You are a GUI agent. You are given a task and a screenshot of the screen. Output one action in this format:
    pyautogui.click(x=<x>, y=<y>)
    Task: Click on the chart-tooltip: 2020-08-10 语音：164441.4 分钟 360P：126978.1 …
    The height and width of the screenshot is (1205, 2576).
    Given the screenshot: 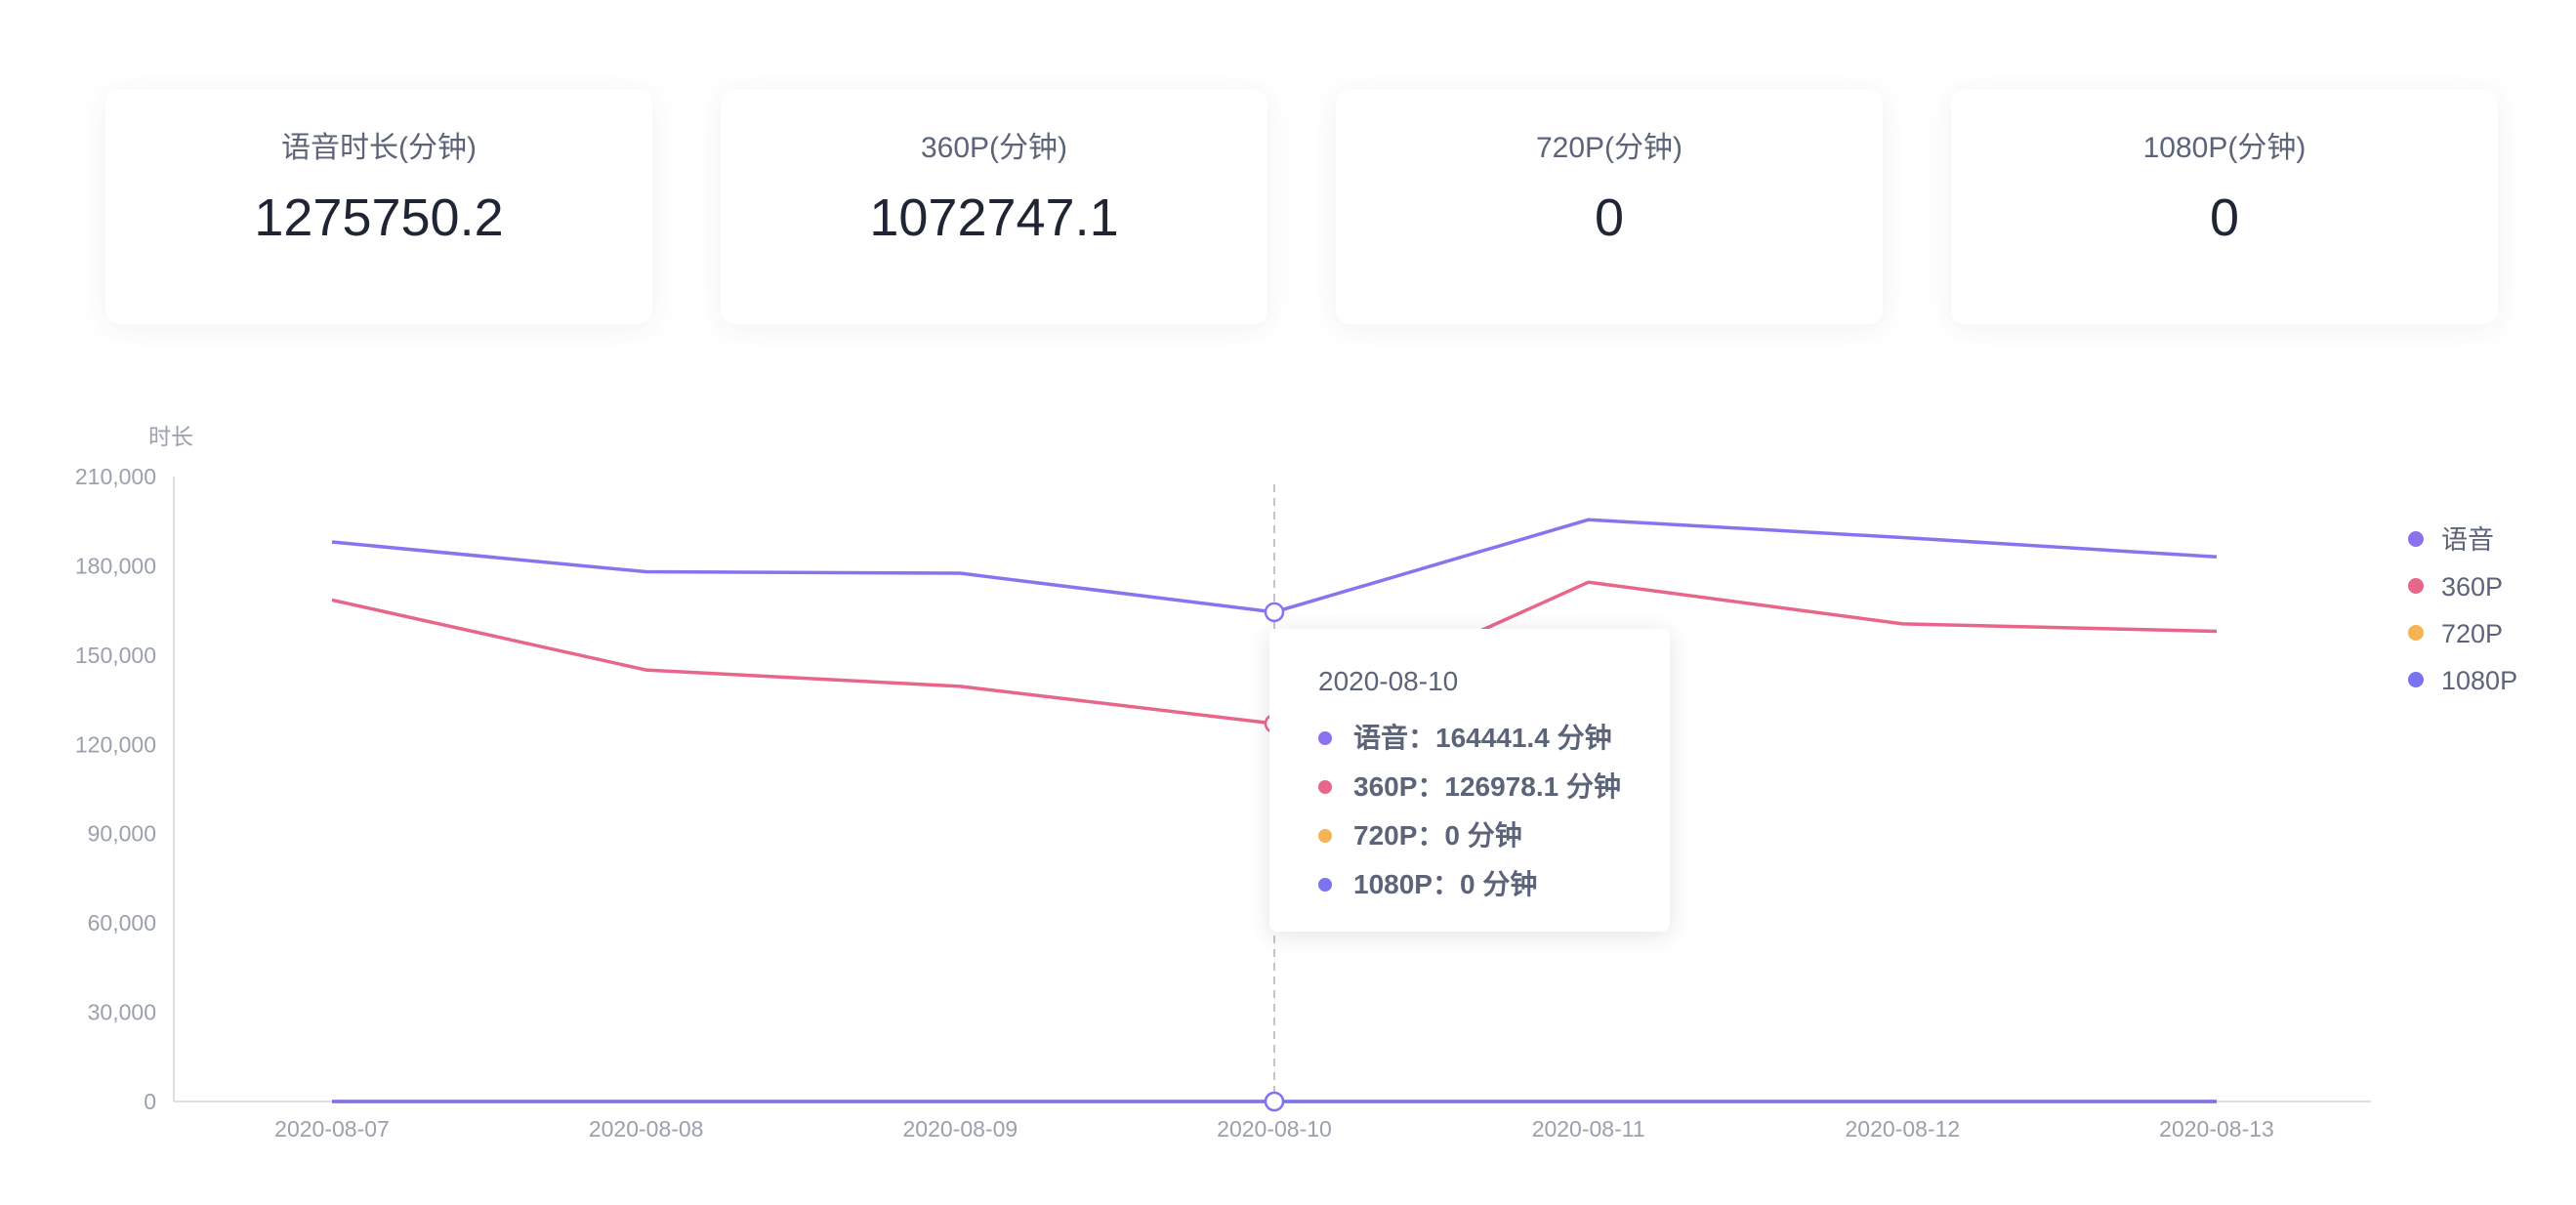 What is the action you would take?
    pyautogui.click(x=1469, y=780)
    